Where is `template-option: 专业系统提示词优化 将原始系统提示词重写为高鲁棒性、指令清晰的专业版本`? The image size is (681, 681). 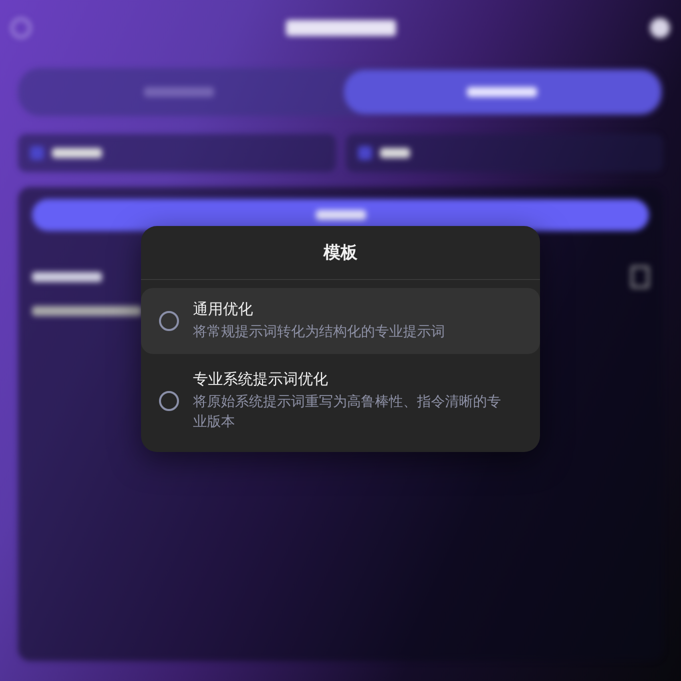 template-option: 专业系统提示词优化 将原始系统提示词重写为高鲁棒性、指令清晰的专业版本 is located at coordinates (340, 401).